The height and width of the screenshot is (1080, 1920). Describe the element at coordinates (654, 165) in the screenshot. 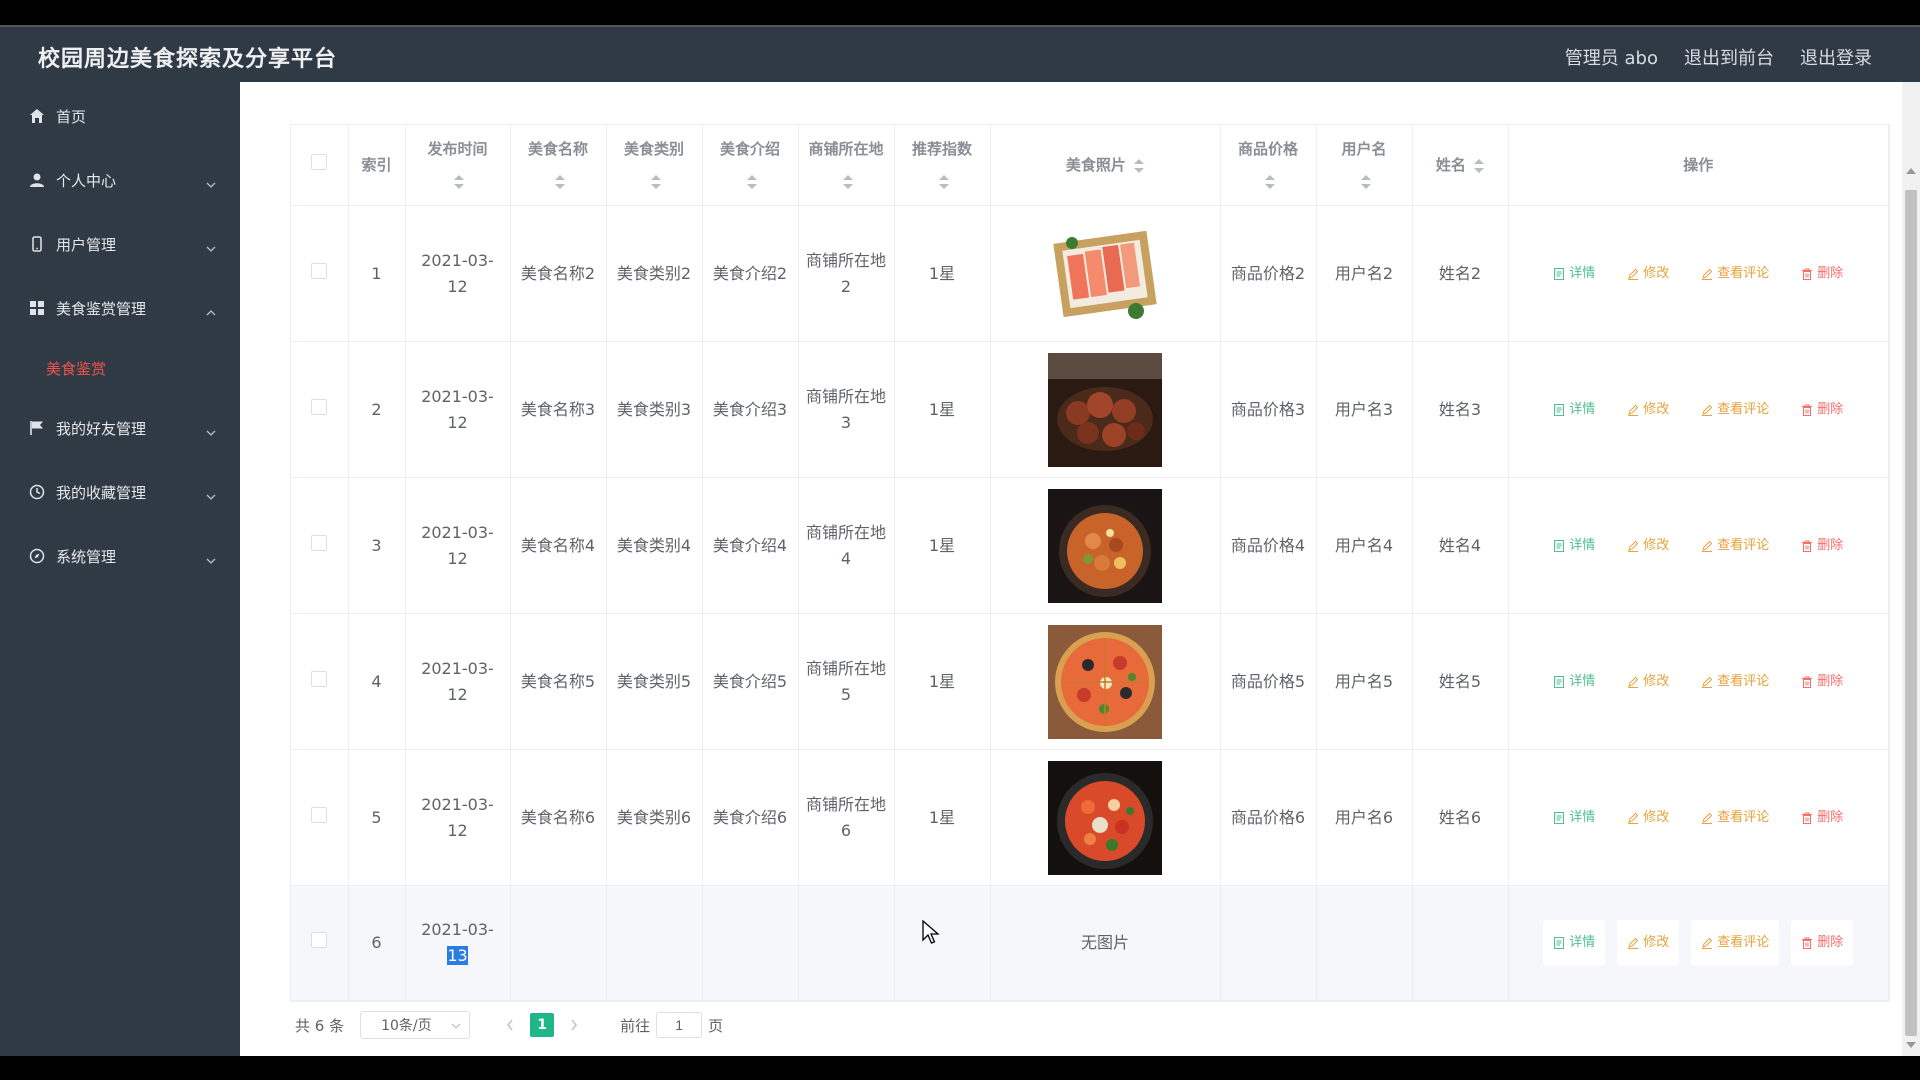

I see `header-category: 美食类别` at that location.